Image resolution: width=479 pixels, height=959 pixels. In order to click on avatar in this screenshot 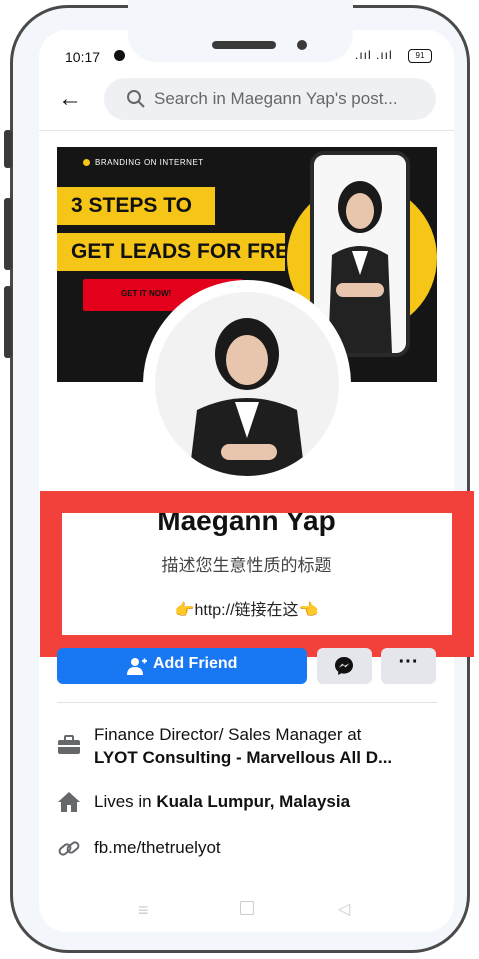, I will do `click(247, 384)`.